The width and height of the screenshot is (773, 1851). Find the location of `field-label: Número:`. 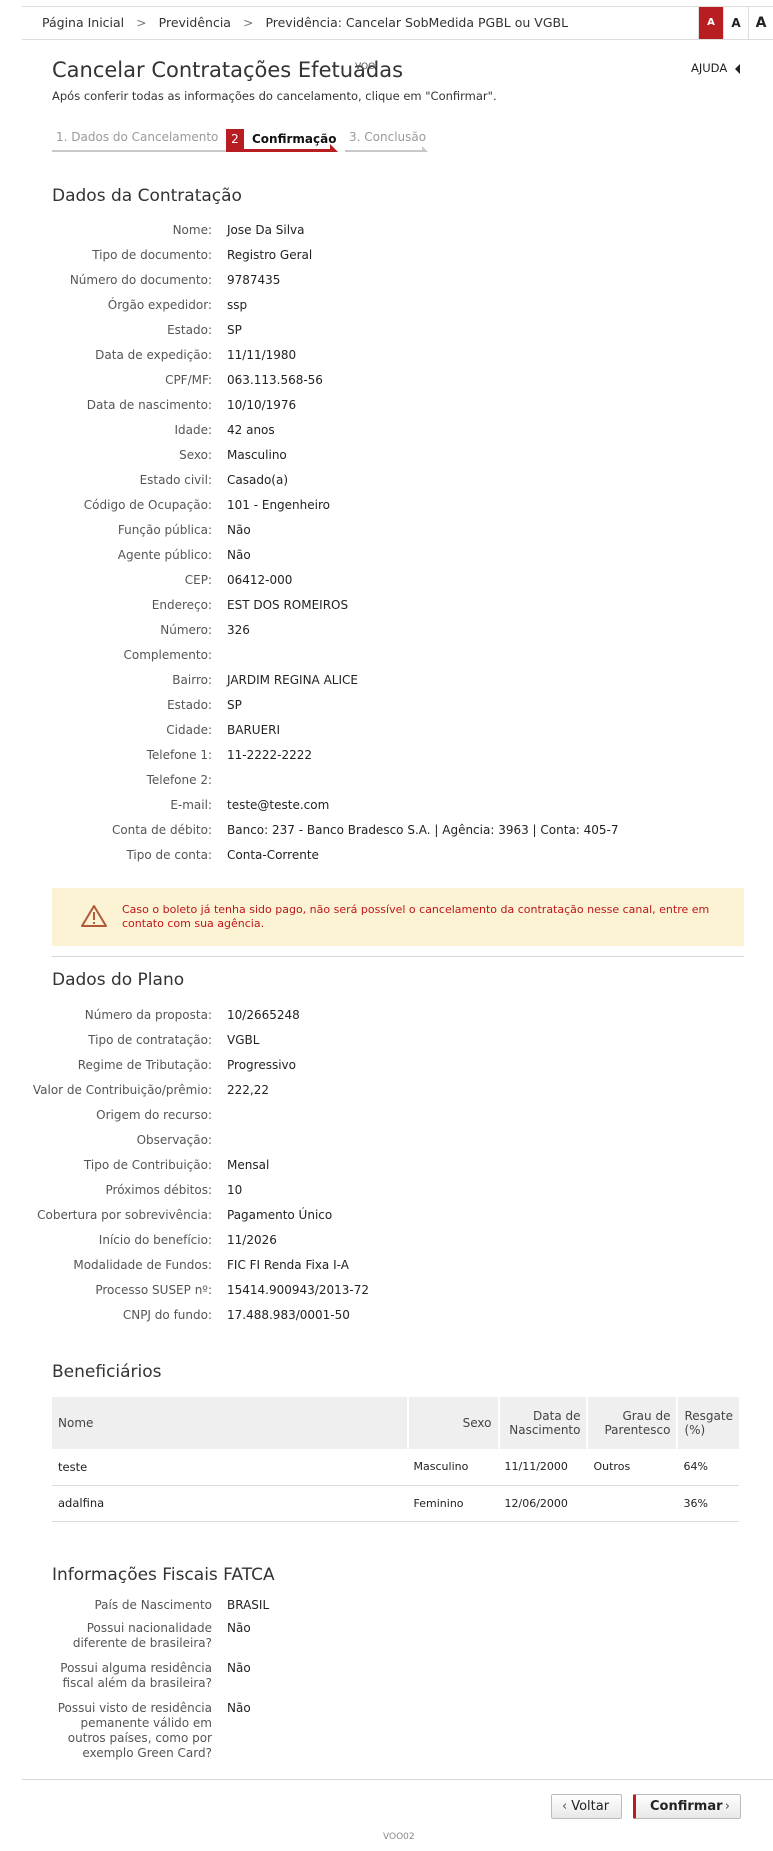

field-label: Número: is located at coordinates (186, 630).